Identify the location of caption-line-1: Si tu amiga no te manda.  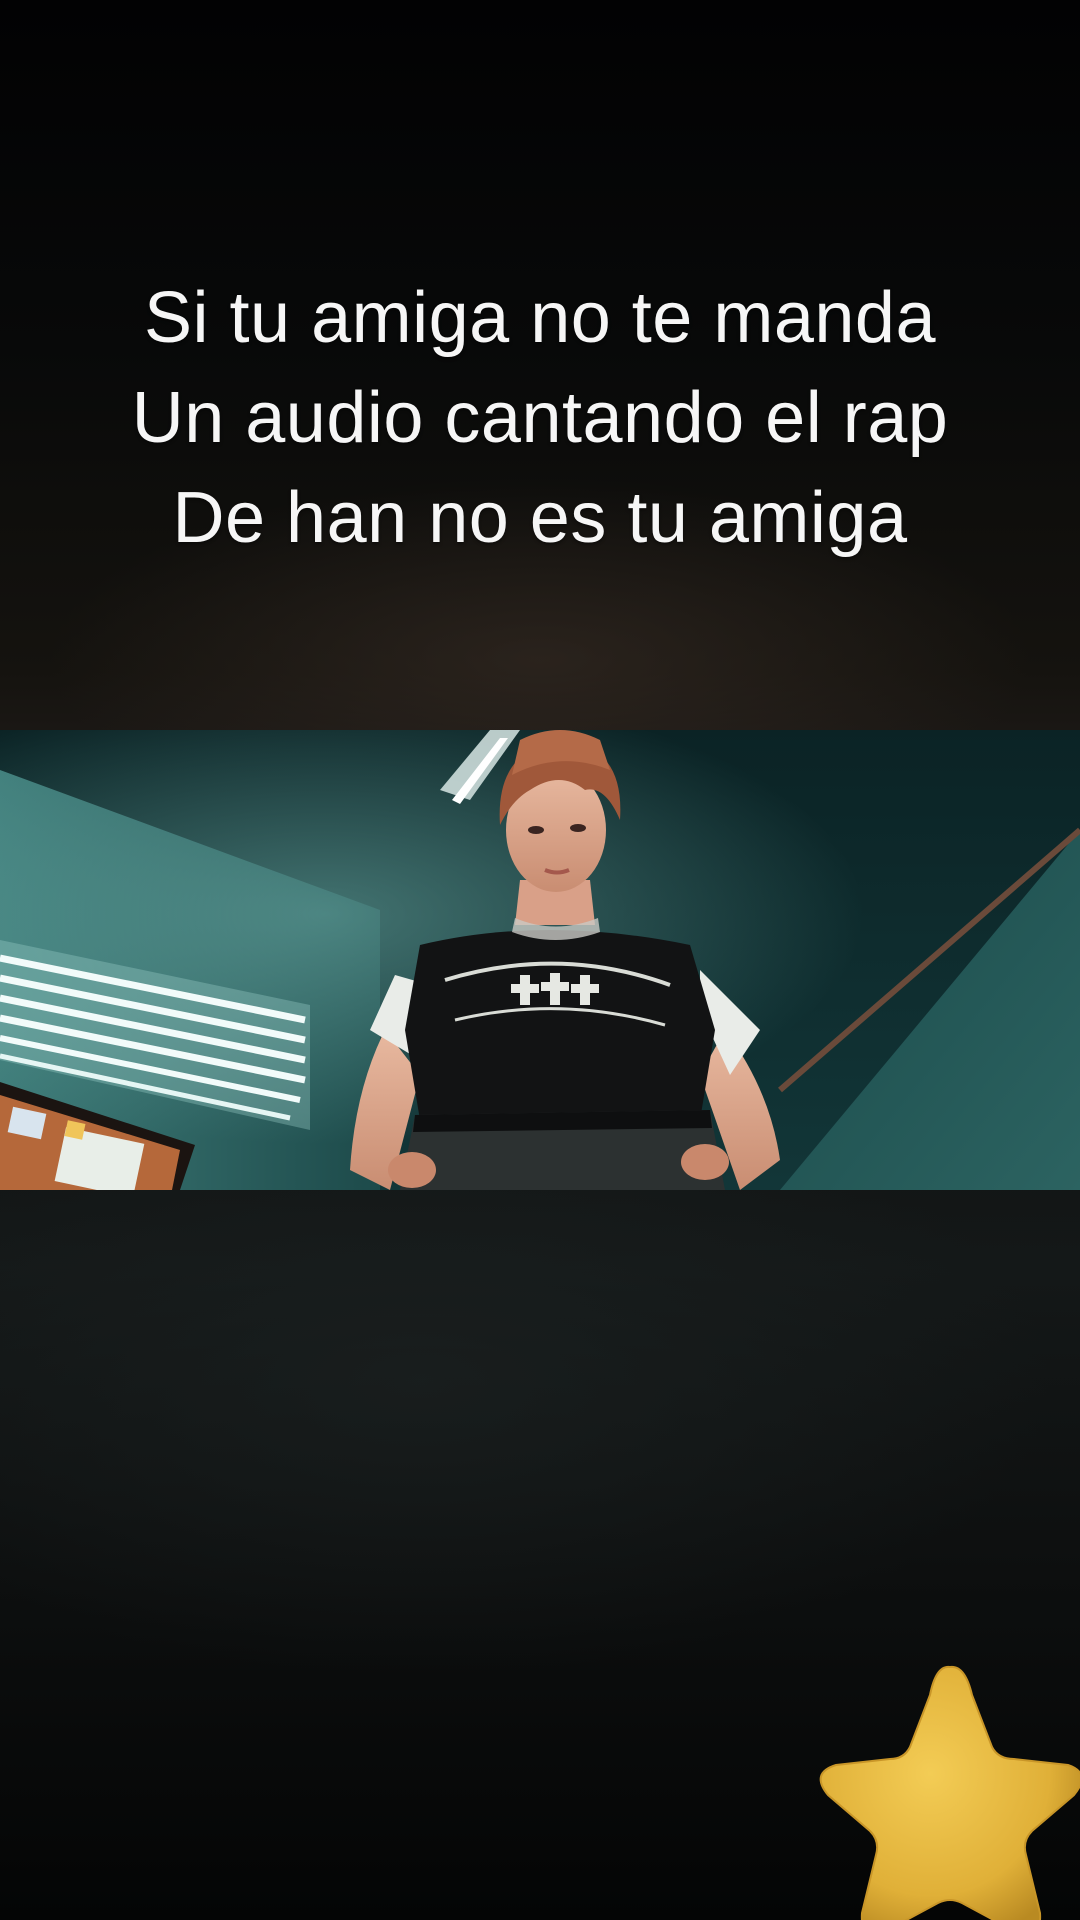
(540, 318).